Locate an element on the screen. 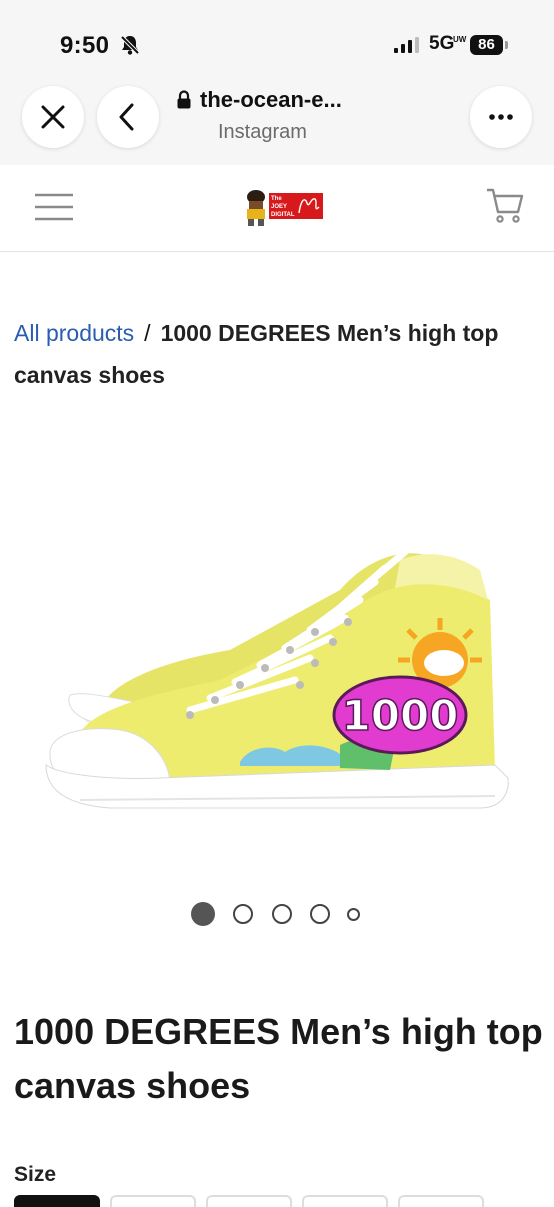 Image resolution: width=554 pixels, height=1207 pixels. logo-text-joey: JOEY is located at coordinates (279, 207).